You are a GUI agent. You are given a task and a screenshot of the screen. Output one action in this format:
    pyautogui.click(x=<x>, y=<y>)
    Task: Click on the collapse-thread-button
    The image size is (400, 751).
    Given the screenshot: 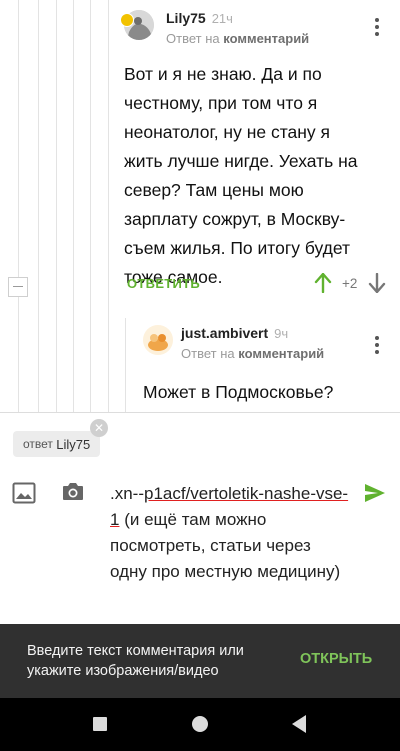 What is the action you would take?
    pyautogui.click(x=18, y=287)
    